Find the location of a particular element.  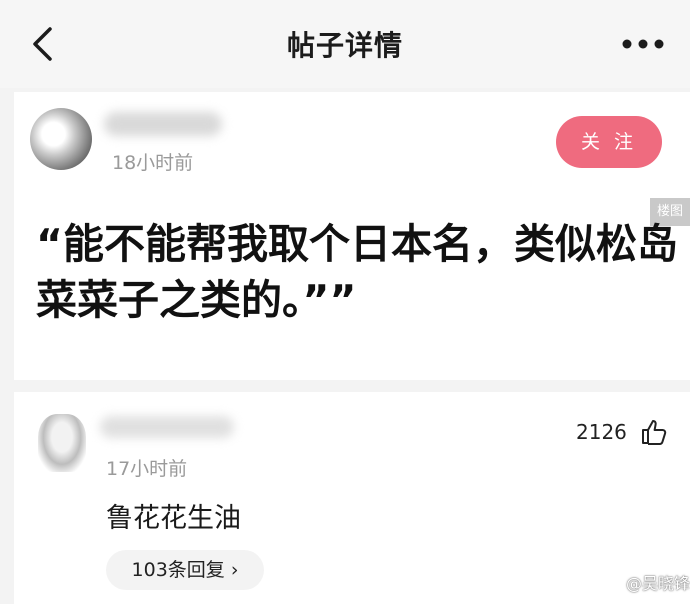

page-title: 帖子详情 is located at coordinates (344, 45).